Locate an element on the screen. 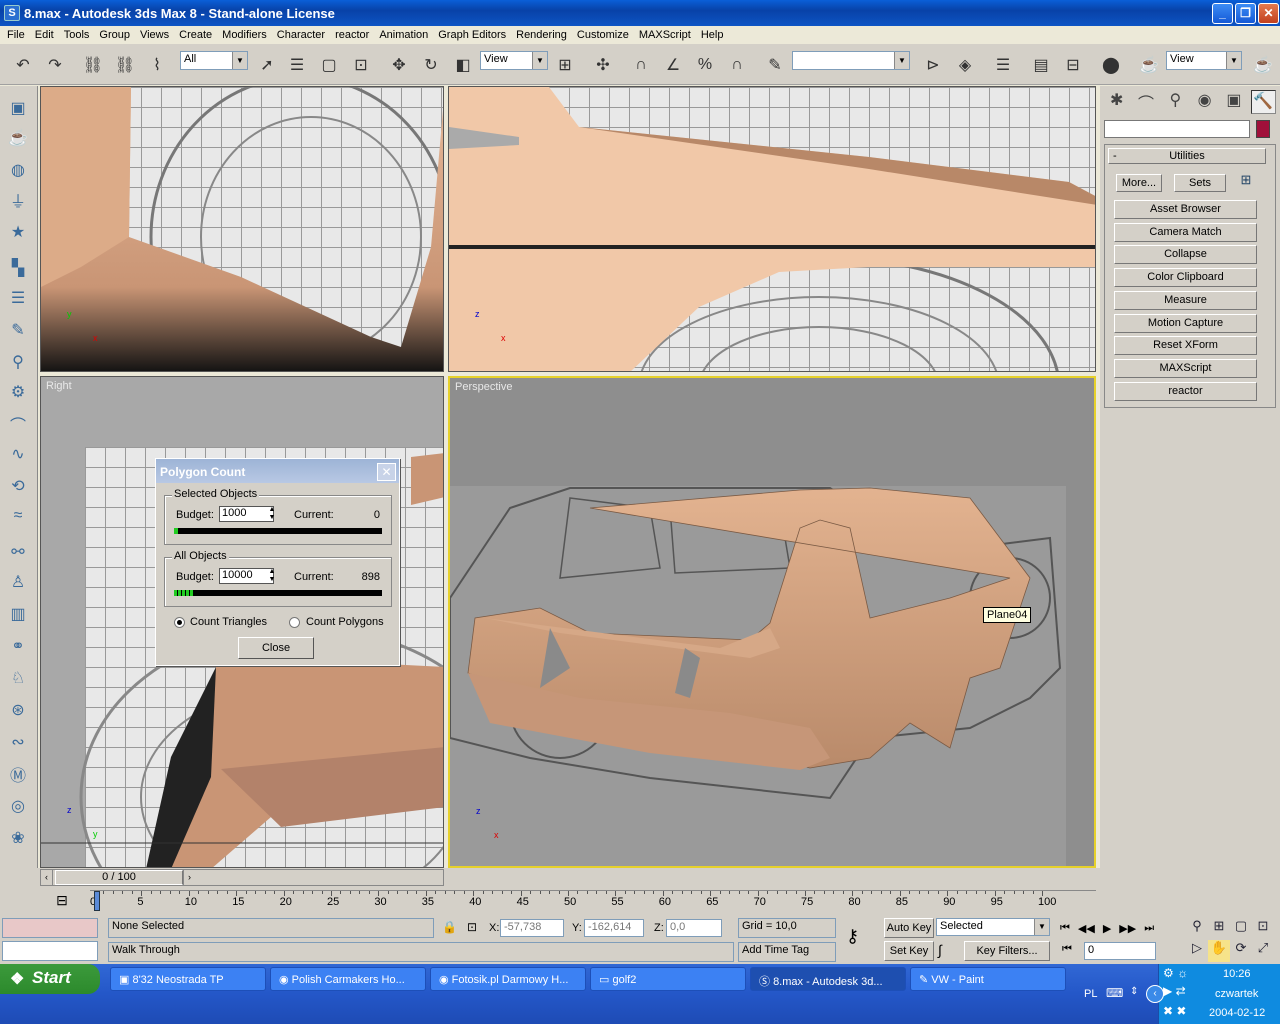  maxscript-listener-white is located at coordinates (50, 951).